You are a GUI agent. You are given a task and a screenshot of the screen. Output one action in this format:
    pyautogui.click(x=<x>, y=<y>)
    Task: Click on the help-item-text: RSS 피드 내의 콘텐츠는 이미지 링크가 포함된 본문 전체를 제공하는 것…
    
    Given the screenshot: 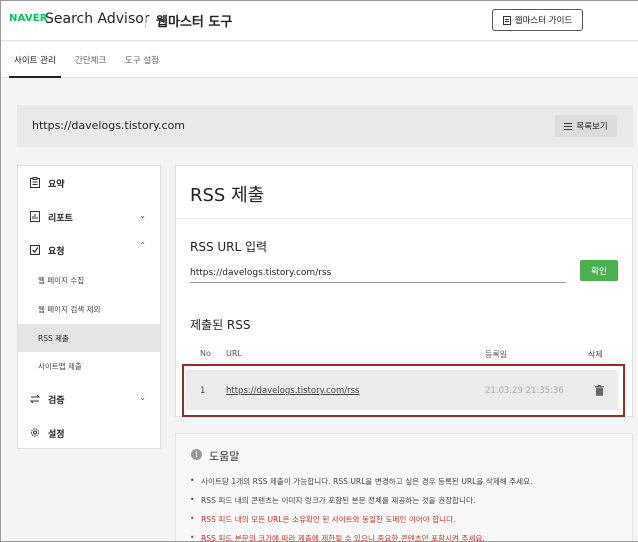 What is the action you would take?
    pyautogui.click(x=338, y=500)
    